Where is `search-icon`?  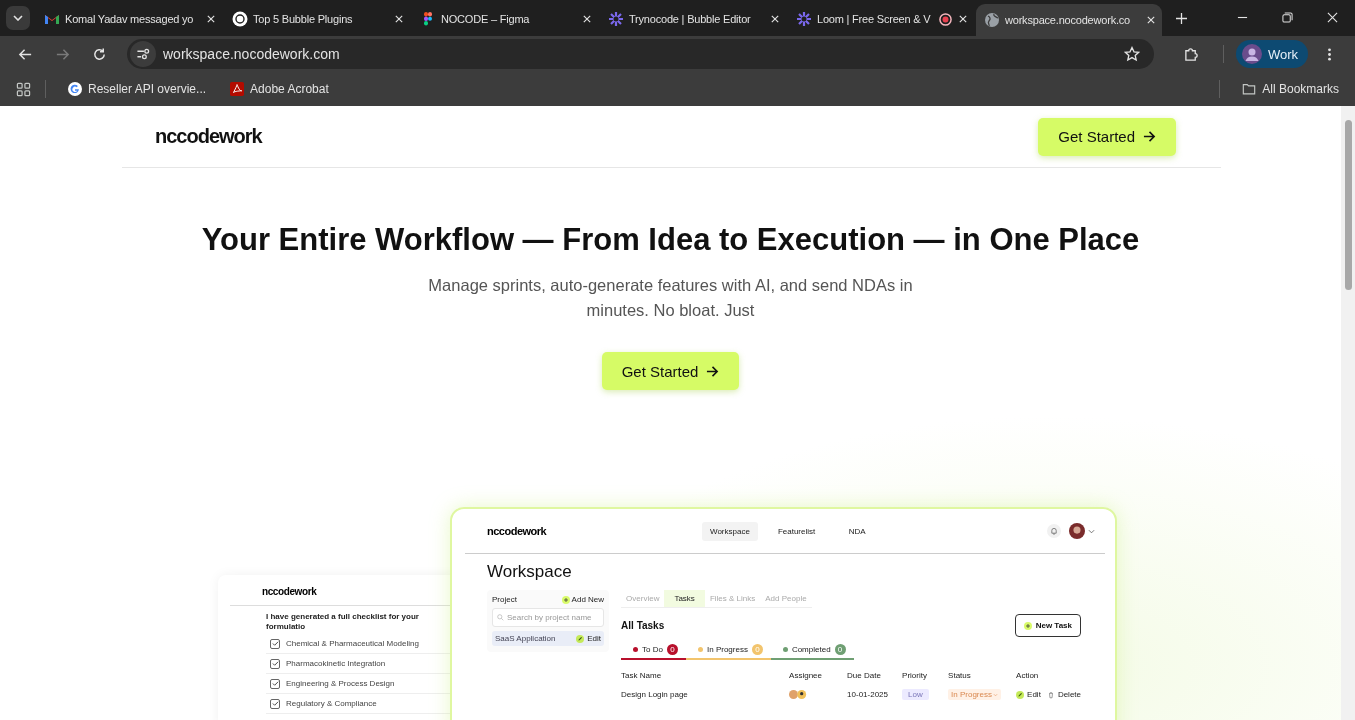 search-icon is located at coordinates (500, 617).